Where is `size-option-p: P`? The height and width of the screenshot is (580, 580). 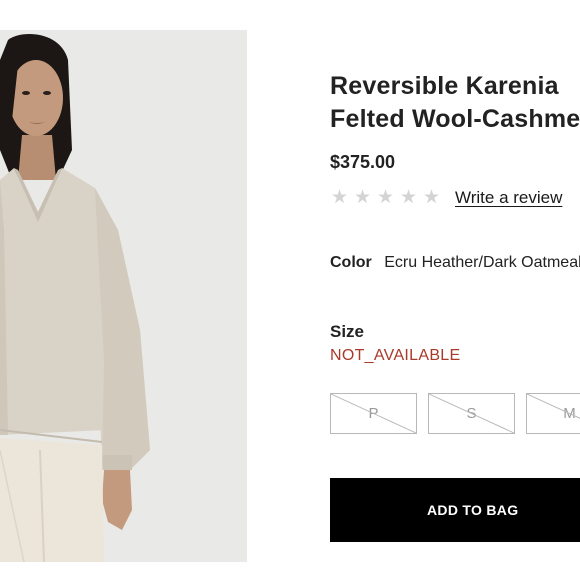 size-option-p: P is located at coordinates (373, 413).